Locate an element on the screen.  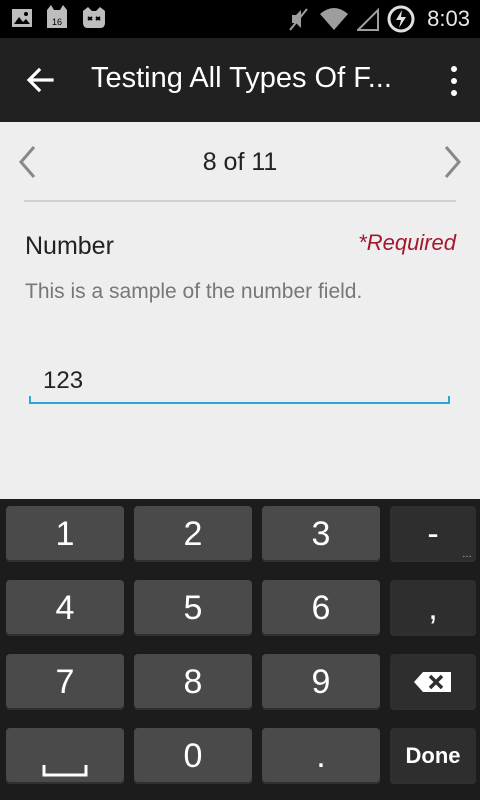
overflow-menu-icon is located at coordinates (454, 81).